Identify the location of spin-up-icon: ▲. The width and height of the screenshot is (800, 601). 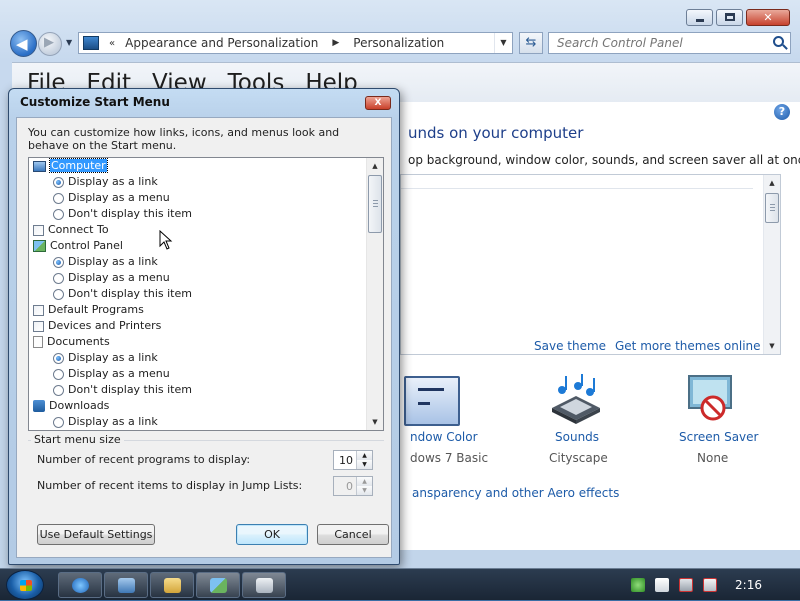
(364, 455).